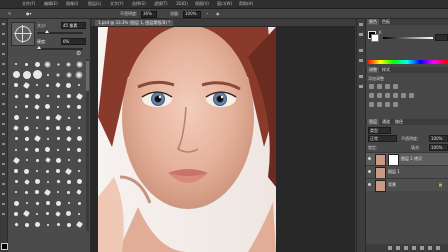 The width and height of the screenshot is (448, 252). I want to click on new-adjustment-icon, so click(414, 248).